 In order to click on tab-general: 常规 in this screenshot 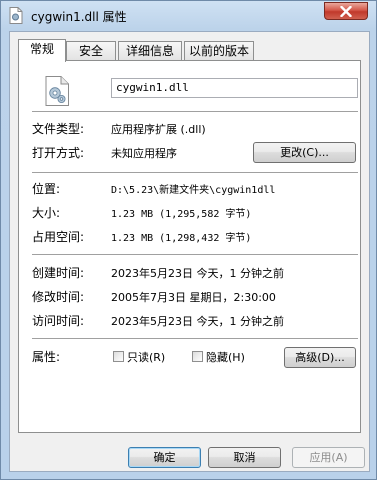, I will do `click(42, 50)`.